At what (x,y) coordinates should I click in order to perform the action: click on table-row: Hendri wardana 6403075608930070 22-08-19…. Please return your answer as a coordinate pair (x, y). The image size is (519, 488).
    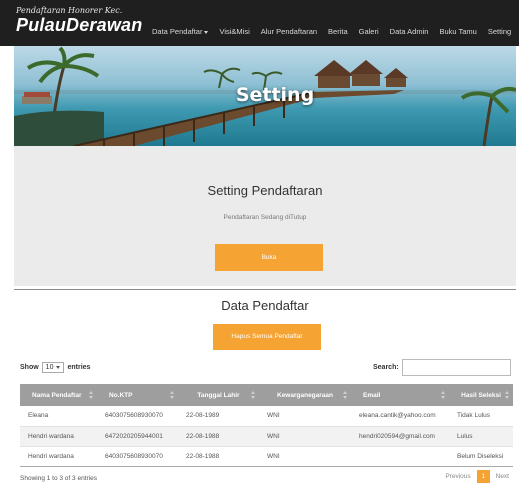
    Looking at the image, I should click on (266, 456).